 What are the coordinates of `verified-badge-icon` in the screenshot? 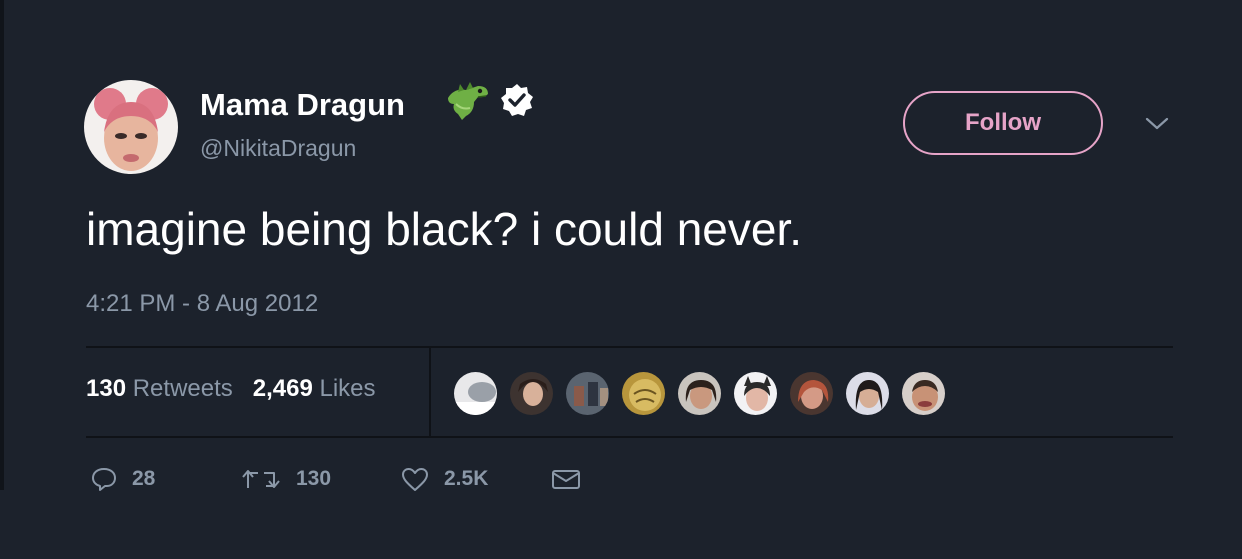 It's located at (517, 102).